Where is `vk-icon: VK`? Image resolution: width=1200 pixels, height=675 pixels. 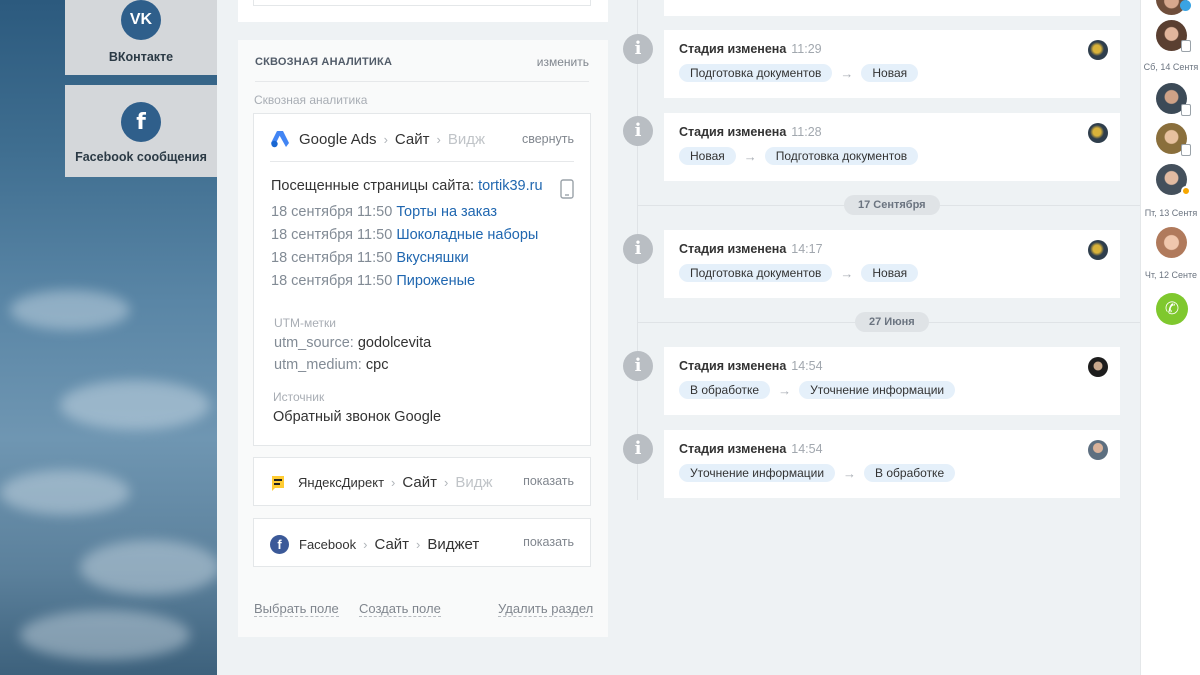 vk-icon: VK is located at coordinates (141, 20).